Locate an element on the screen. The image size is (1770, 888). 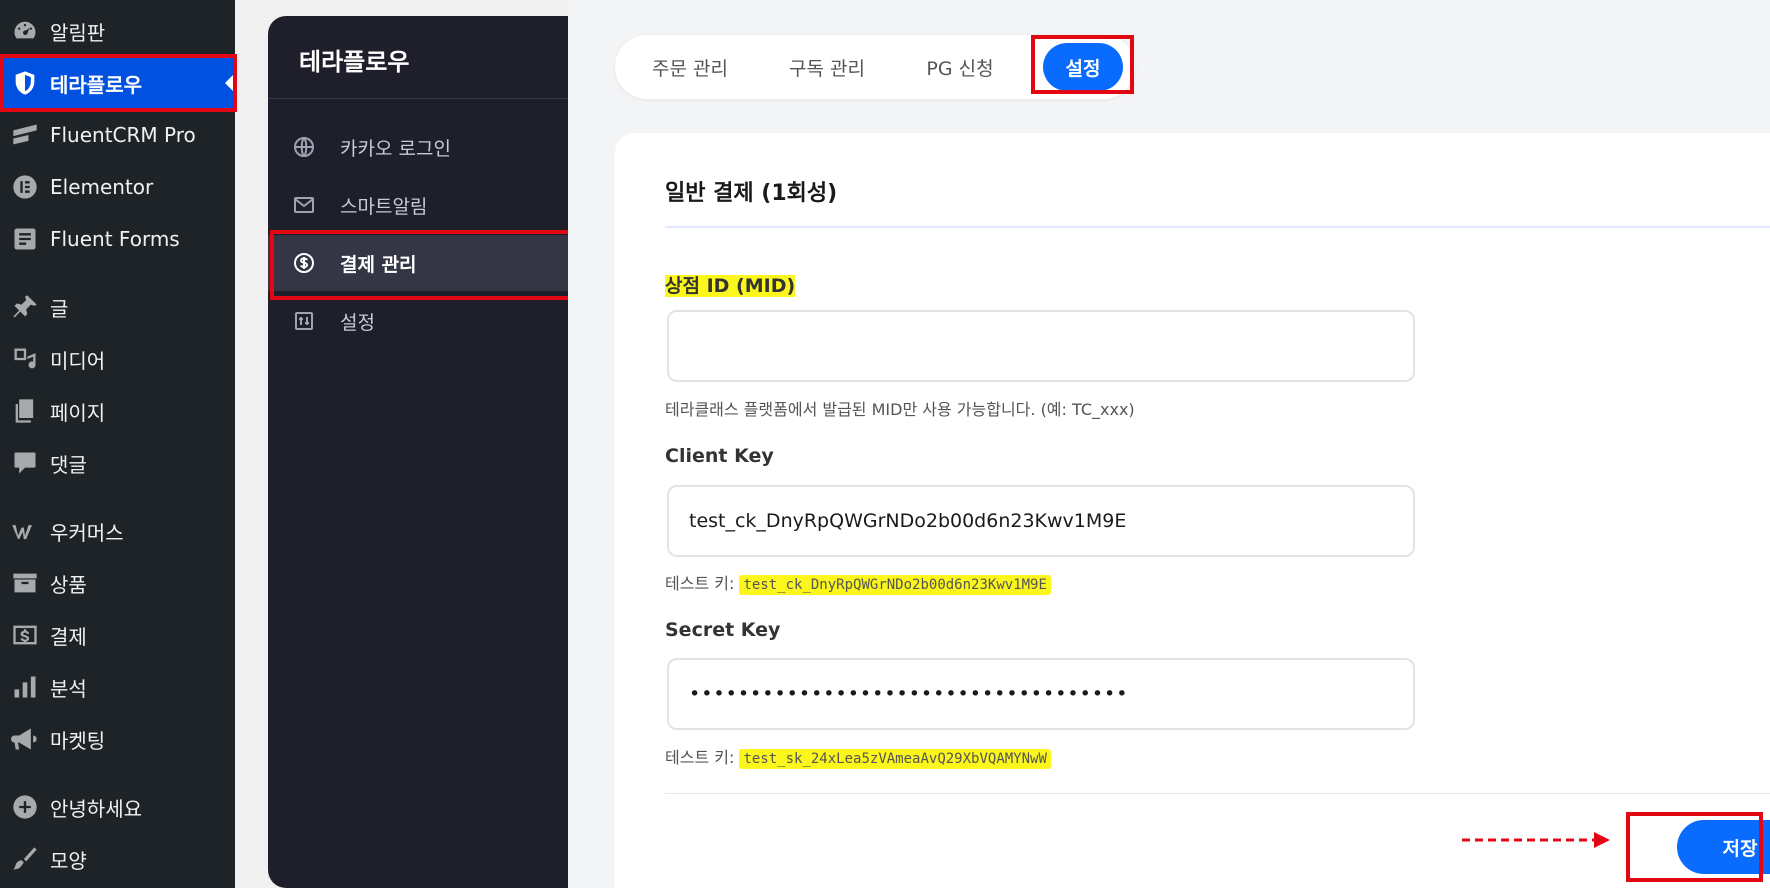
divider is located at coordinates (418, 98).